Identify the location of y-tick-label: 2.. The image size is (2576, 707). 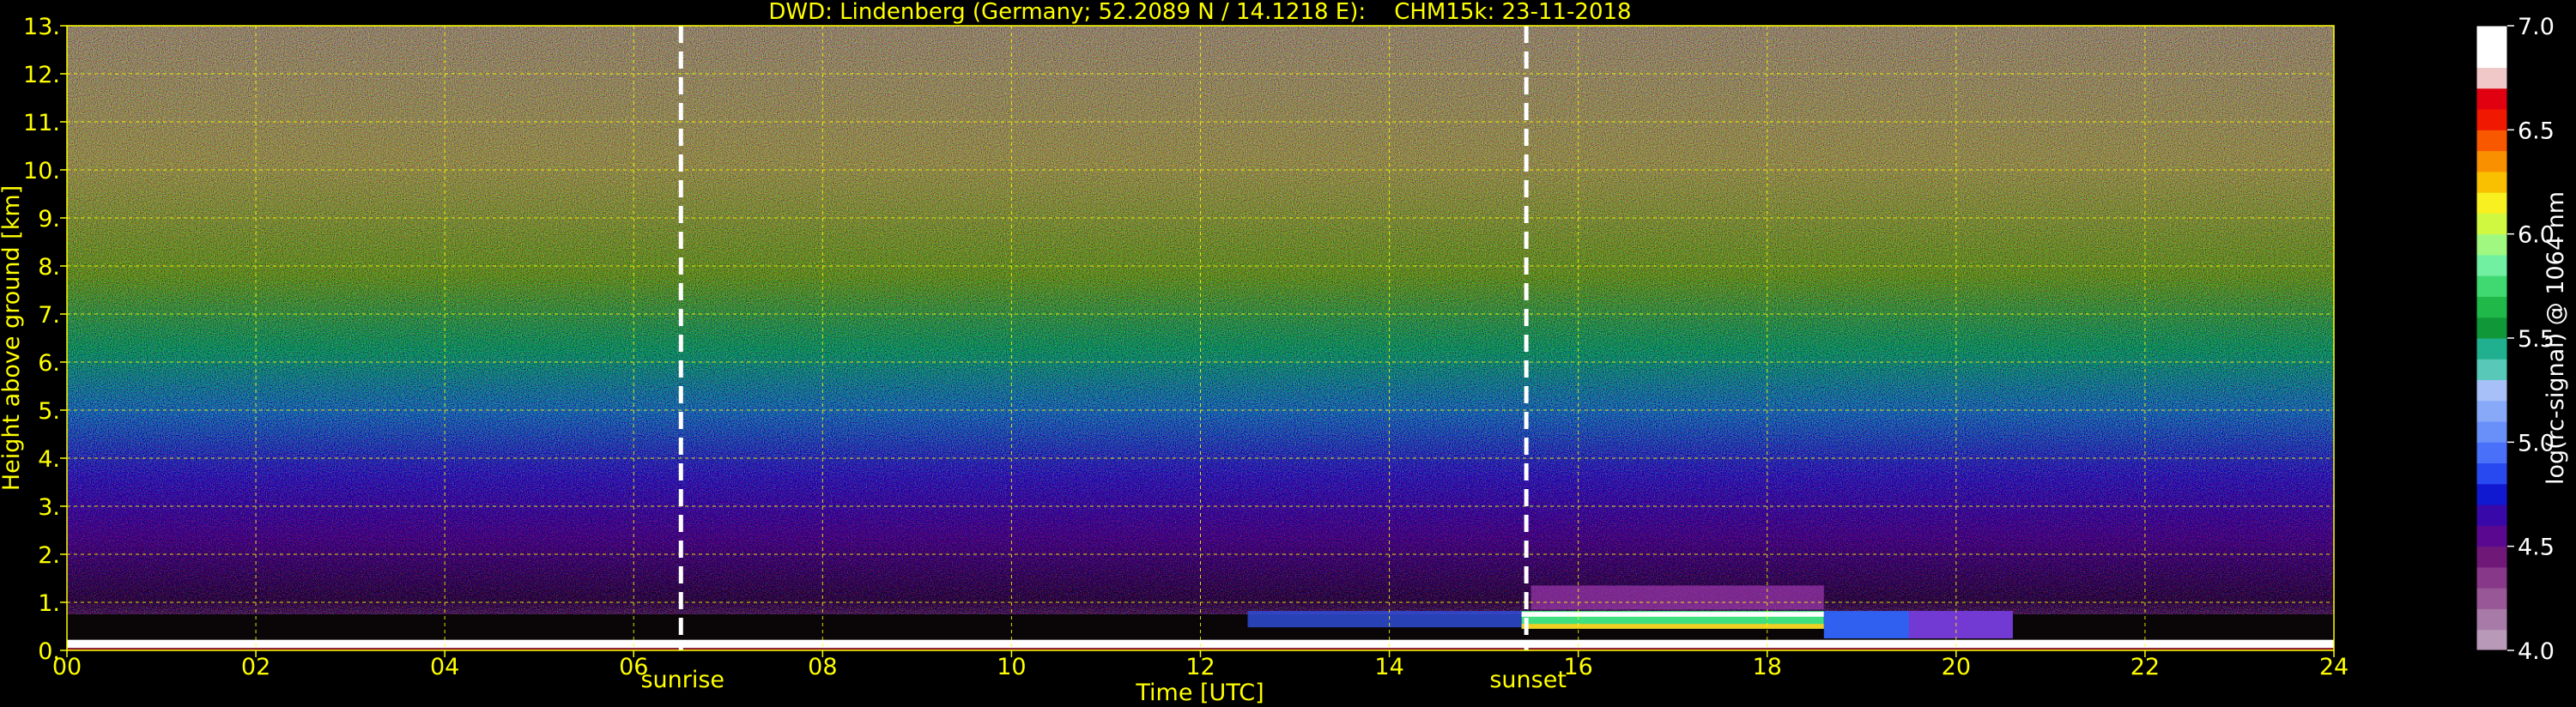
(49, 555).